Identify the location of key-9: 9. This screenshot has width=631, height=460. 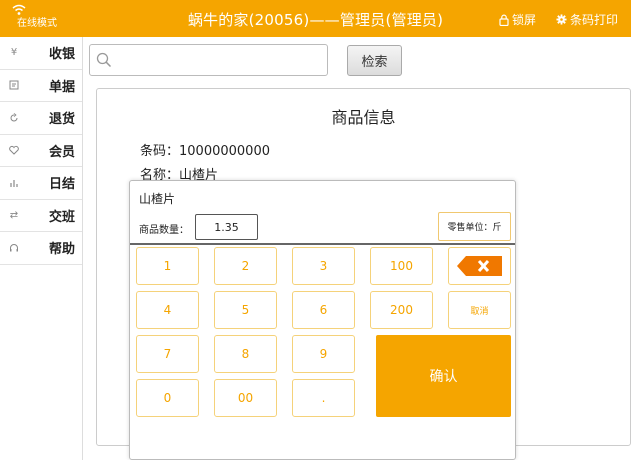
(323, 354).